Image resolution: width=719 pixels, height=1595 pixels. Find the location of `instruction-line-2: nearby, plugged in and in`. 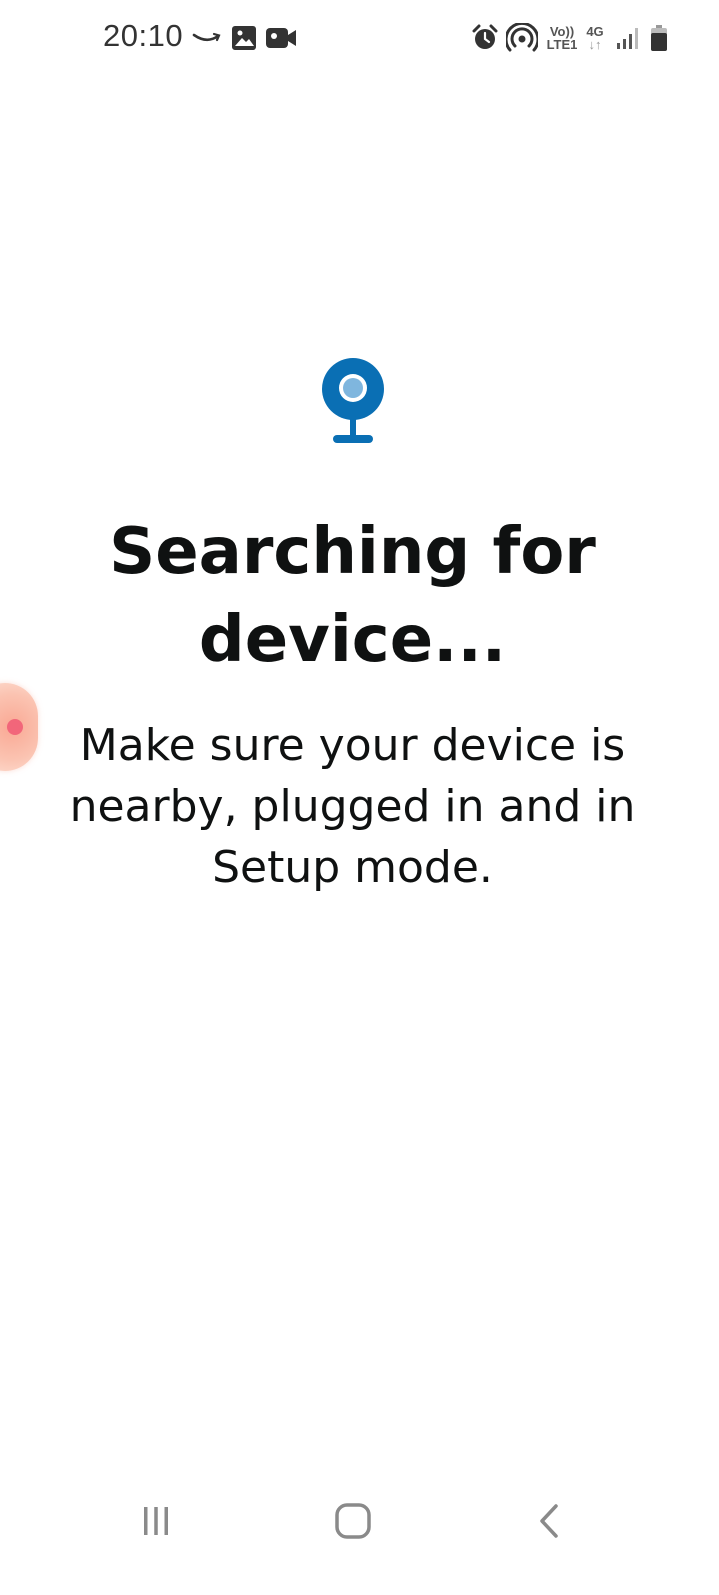

instruction-line-2: nearby, plugged in and in is located at coordinates (352, 806).